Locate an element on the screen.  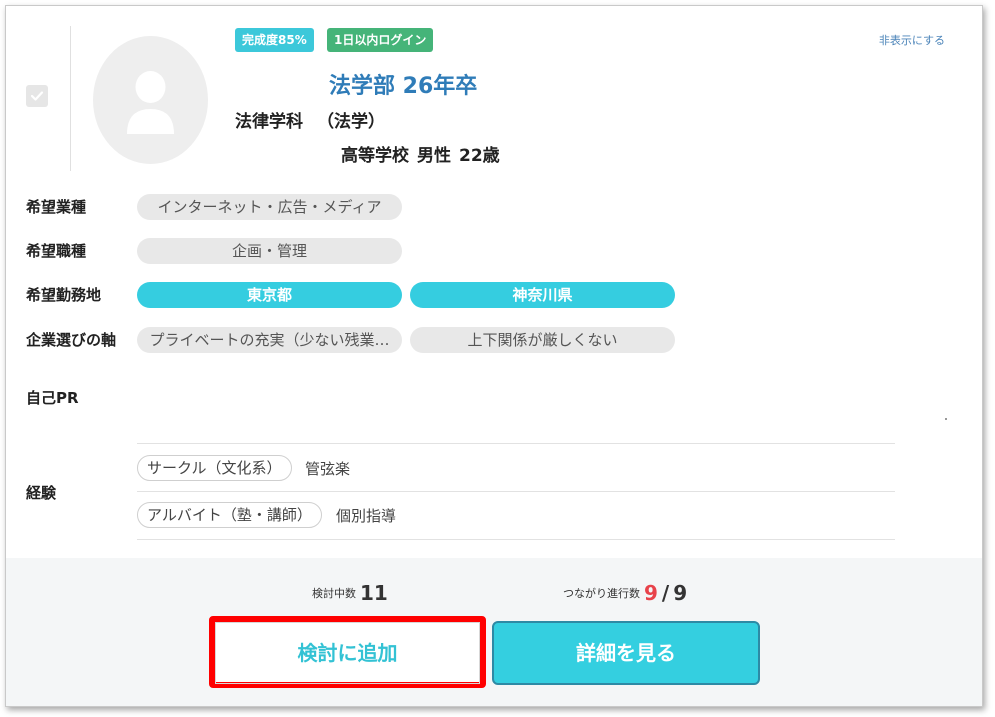
major: （法学） is located at coordinates (351, 122).